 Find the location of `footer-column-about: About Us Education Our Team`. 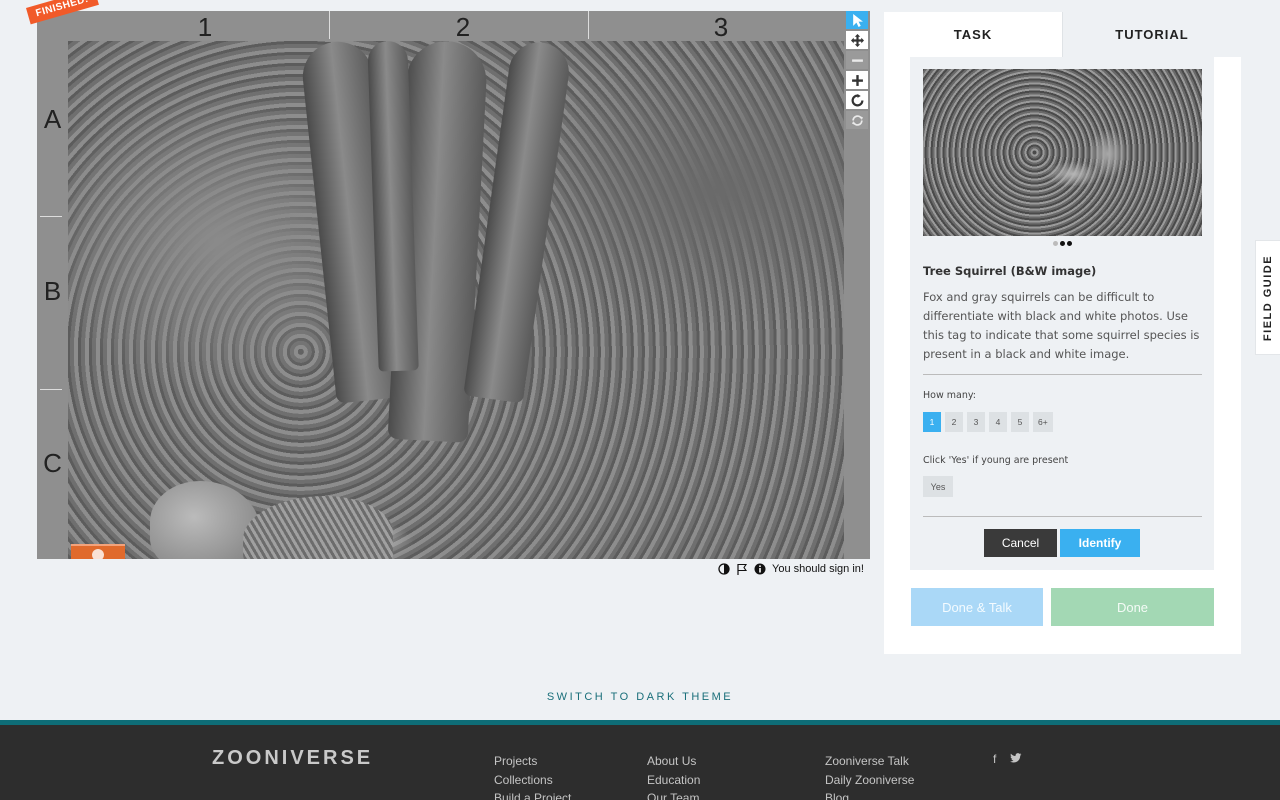

footer-column-about: About Us Education Our Team is located at coordinates (673, 776).